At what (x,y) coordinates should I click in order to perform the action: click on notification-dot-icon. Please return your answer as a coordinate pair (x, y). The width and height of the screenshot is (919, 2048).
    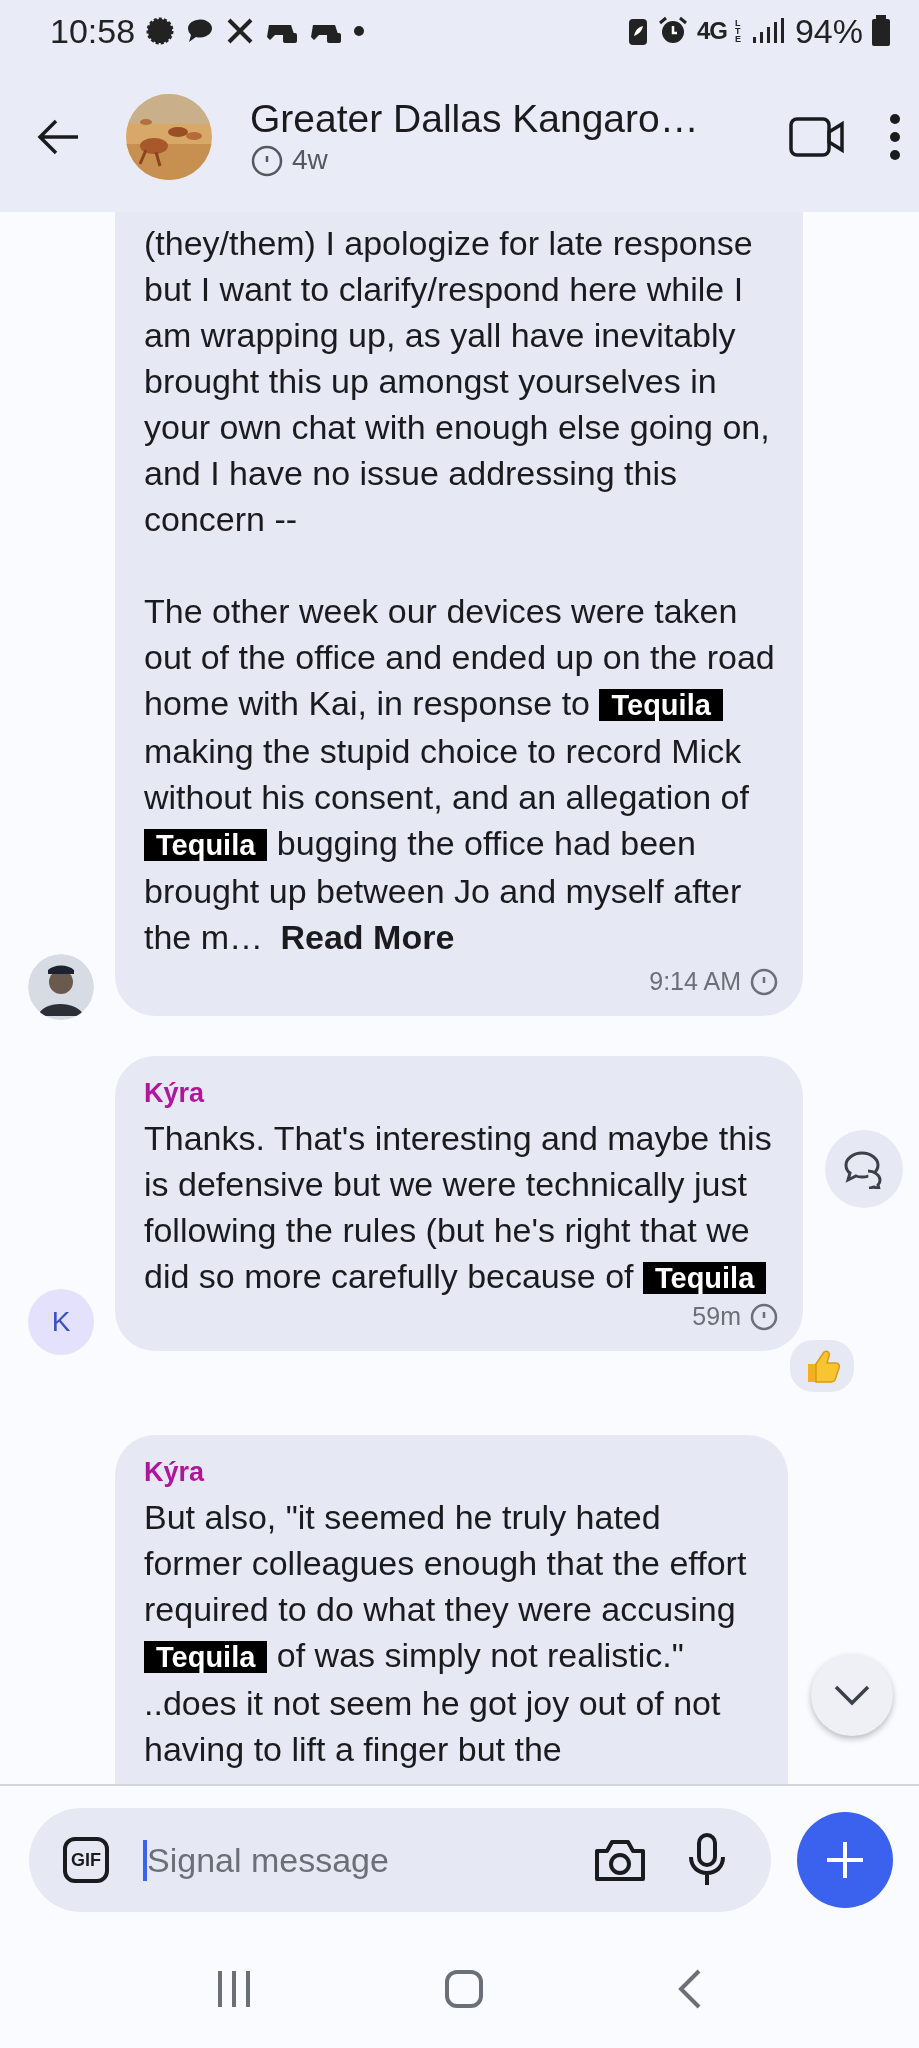
    Looking at the image, I should click on (359, 31).